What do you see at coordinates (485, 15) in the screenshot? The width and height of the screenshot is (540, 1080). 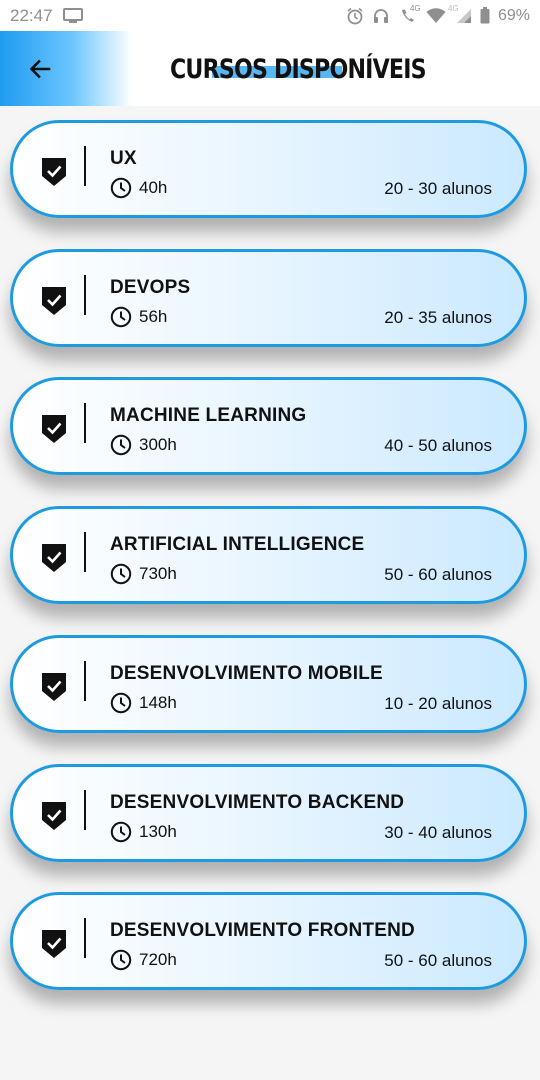 I see `battery-icon` at bounding box center [485, 15].